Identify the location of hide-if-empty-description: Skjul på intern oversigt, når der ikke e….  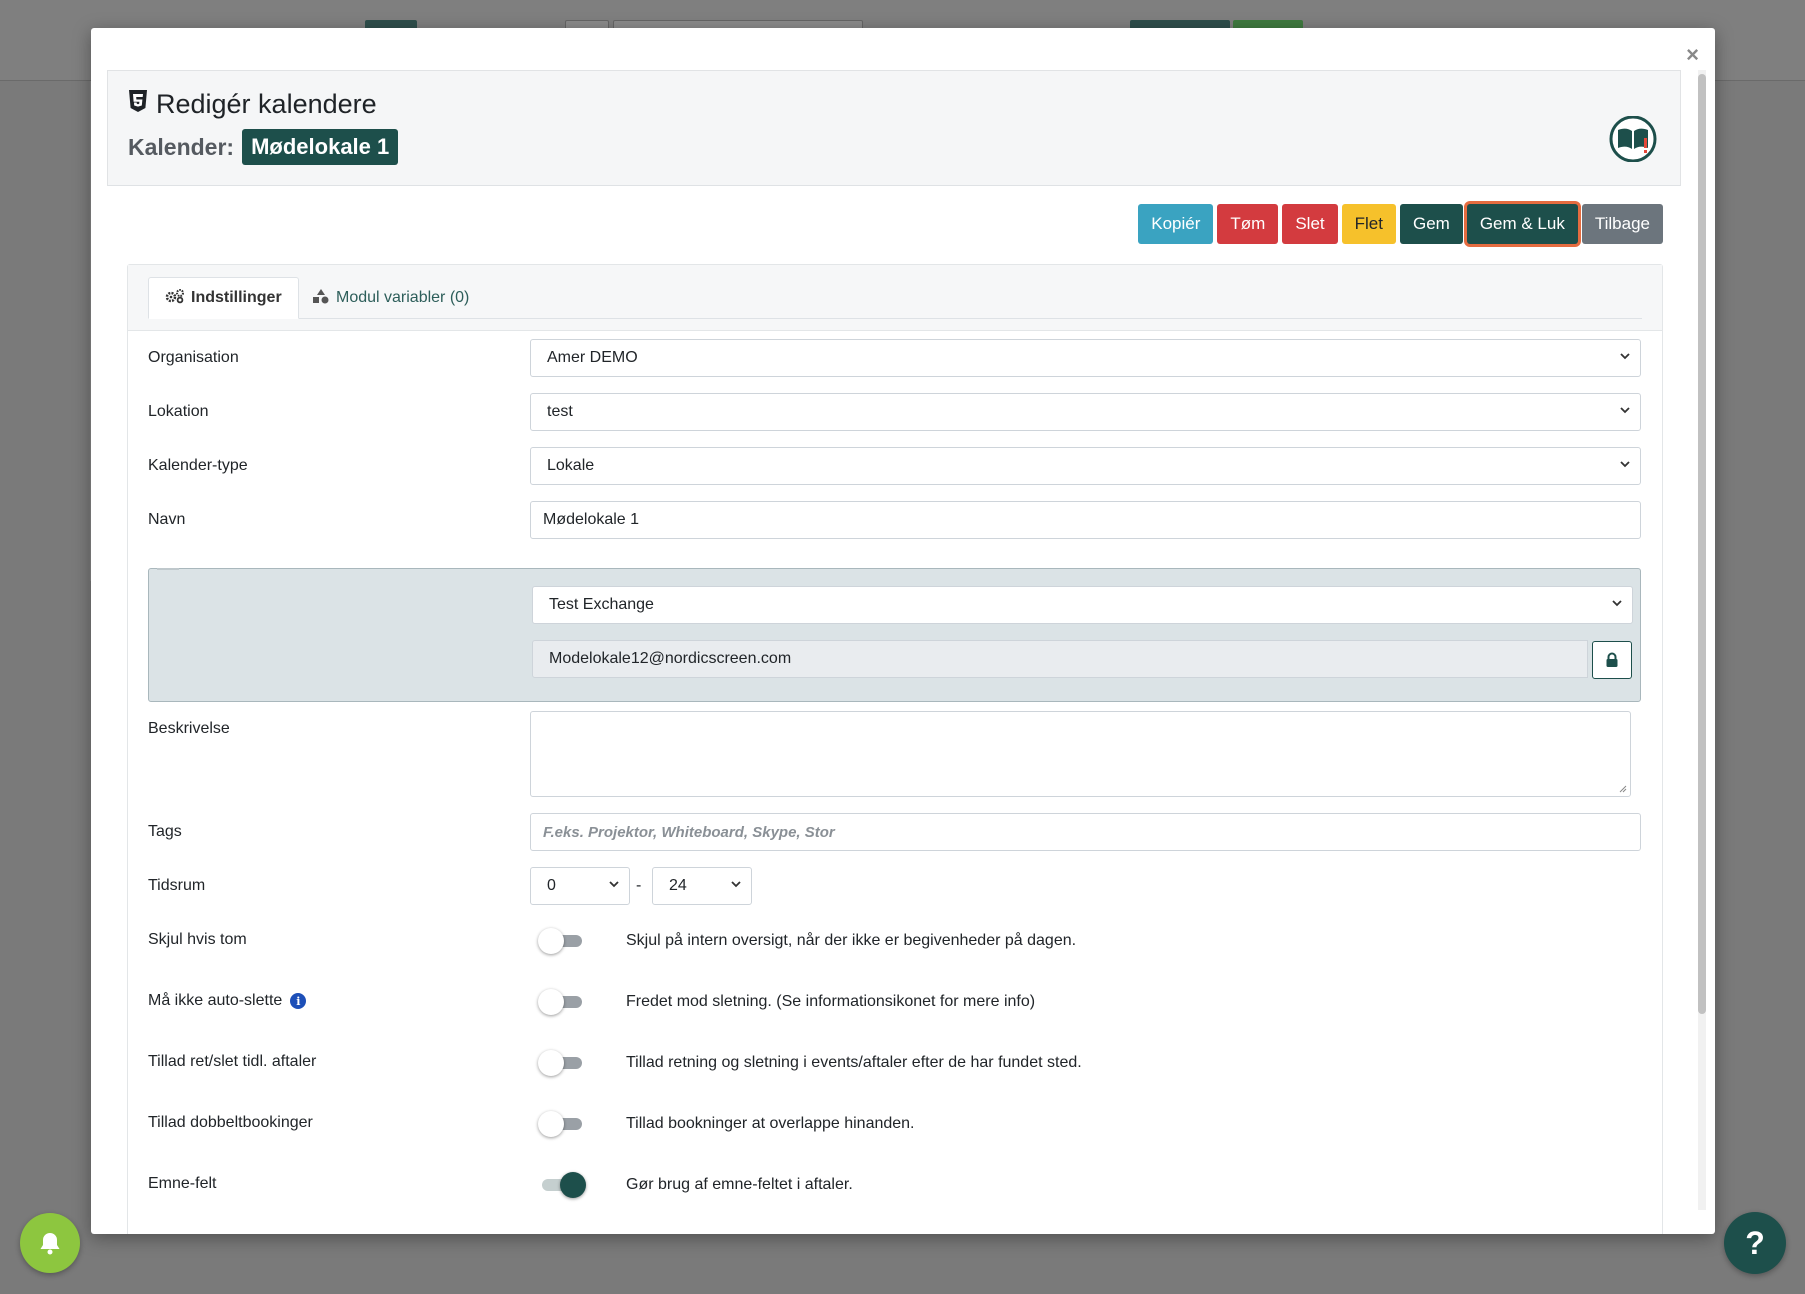
(851, 940).